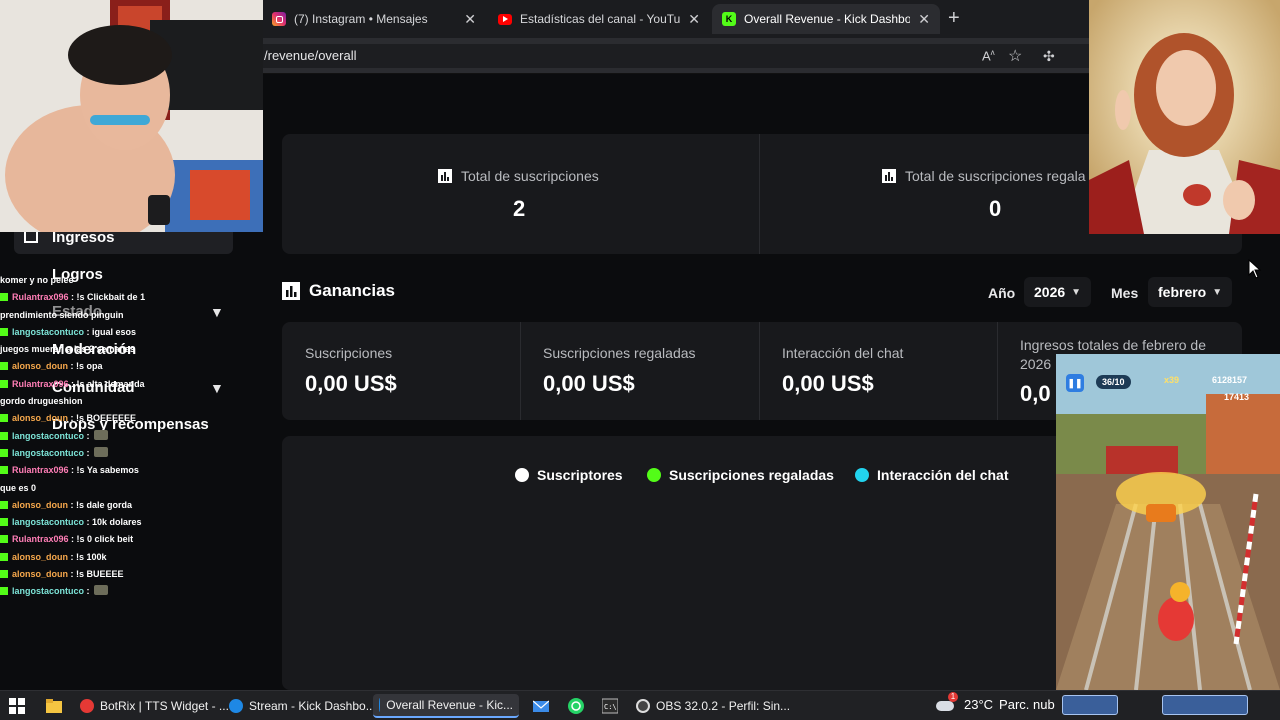 This screenshot has width=1280, height=720. Describe the element at coordinates (380, 705) in the screenshot. I see `edge-icon` at that location.